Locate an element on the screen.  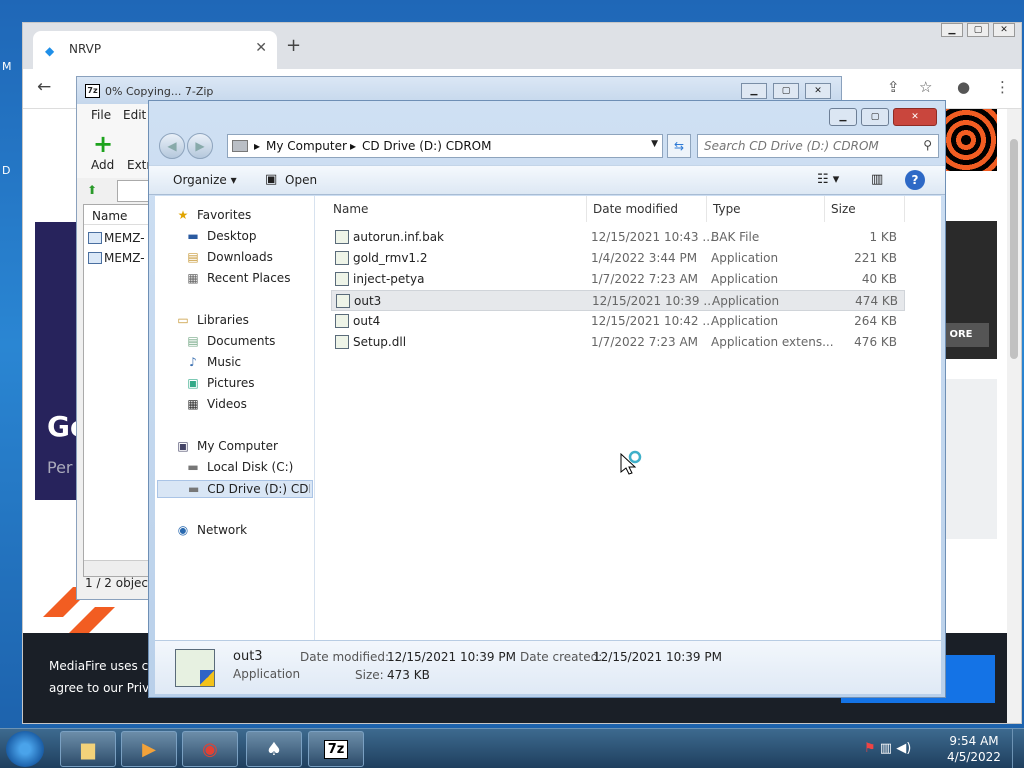
nav-videos: ▦ Videos is located at coordinates (216, 404).